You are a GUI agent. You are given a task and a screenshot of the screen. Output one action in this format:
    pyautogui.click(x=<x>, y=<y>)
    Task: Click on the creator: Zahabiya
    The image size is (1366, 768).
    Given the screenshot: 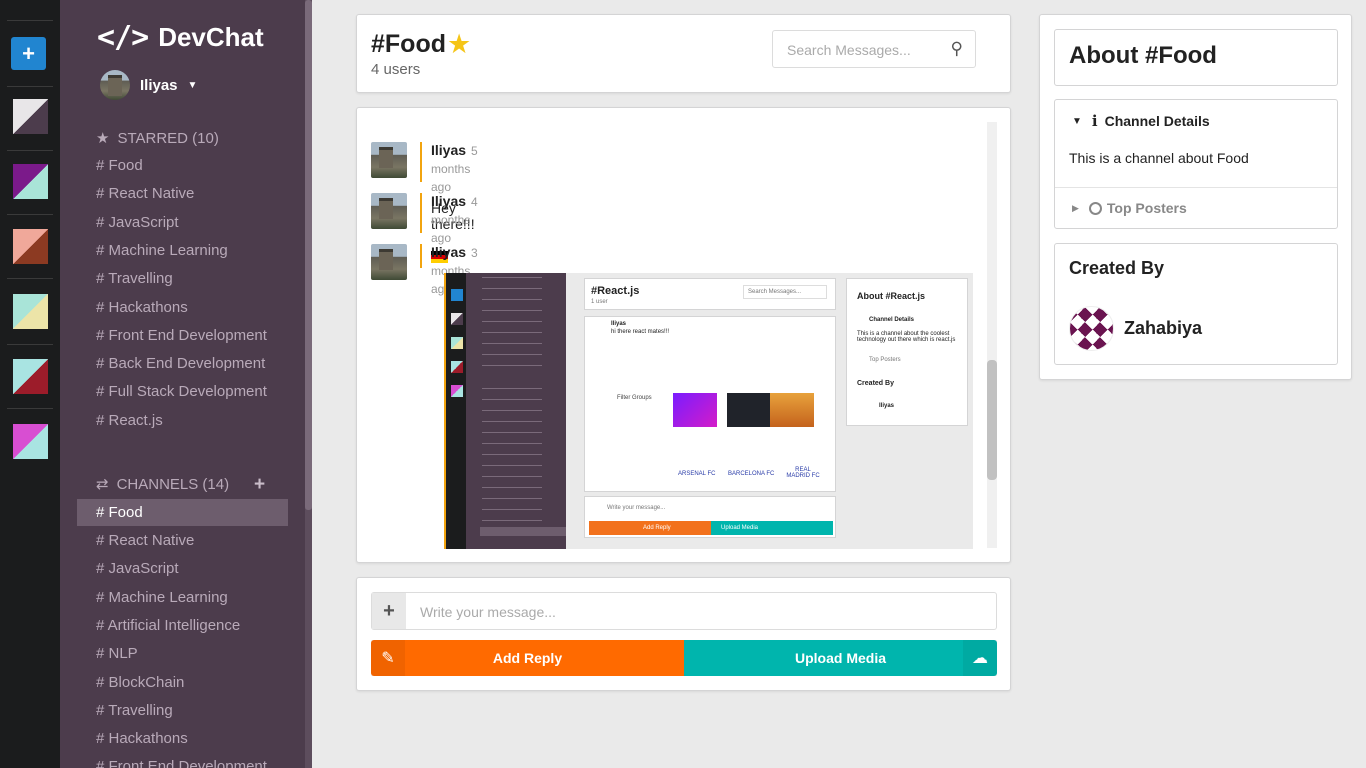 What is the action you would take?
    pyautogui.click(x=1135, y=328)
    